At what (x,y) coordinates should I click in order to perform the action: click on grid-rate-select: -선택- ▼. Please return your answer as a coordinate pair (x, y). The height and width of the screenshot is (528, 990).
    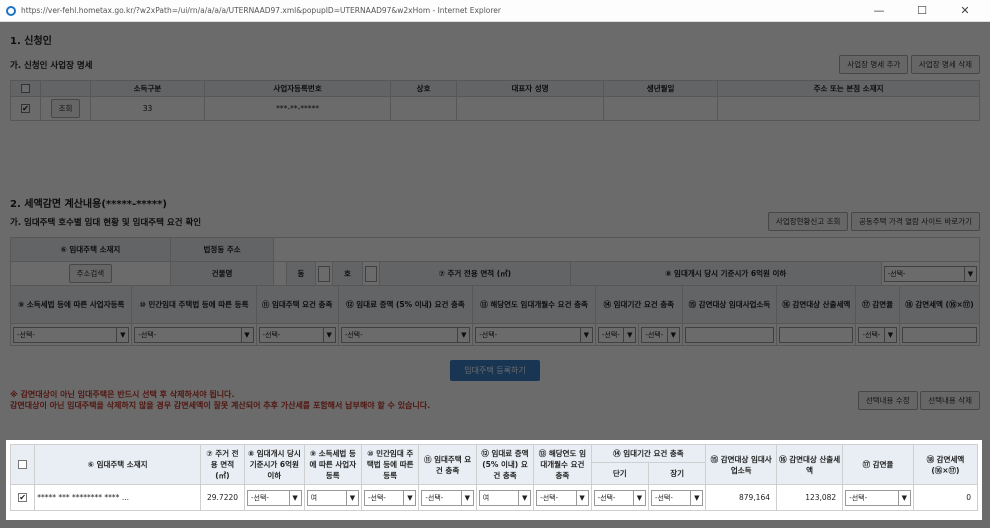
    Looking at the image, I should click on (878, 497).